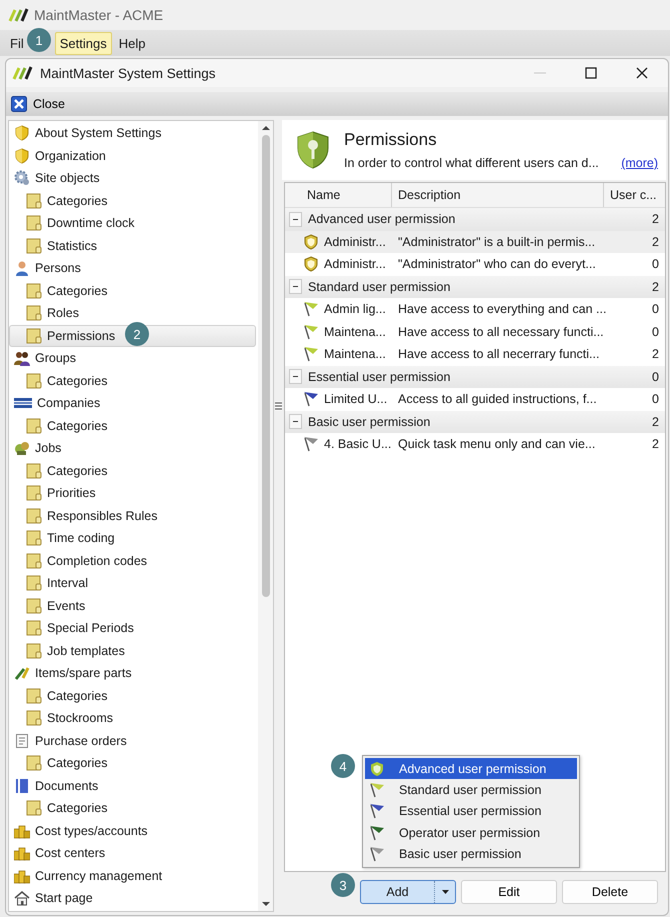  I want to click on tree-item: Groups, so click(132, 358).